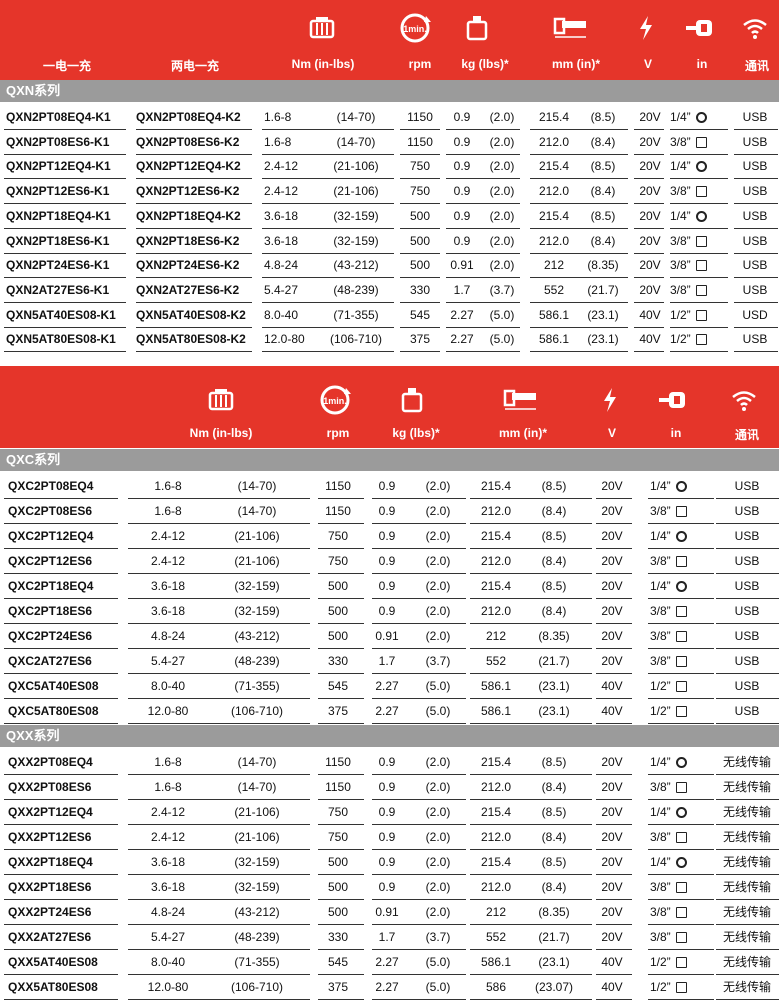  I want to click on torque-nm: 8.0-40, so click(281, 314).